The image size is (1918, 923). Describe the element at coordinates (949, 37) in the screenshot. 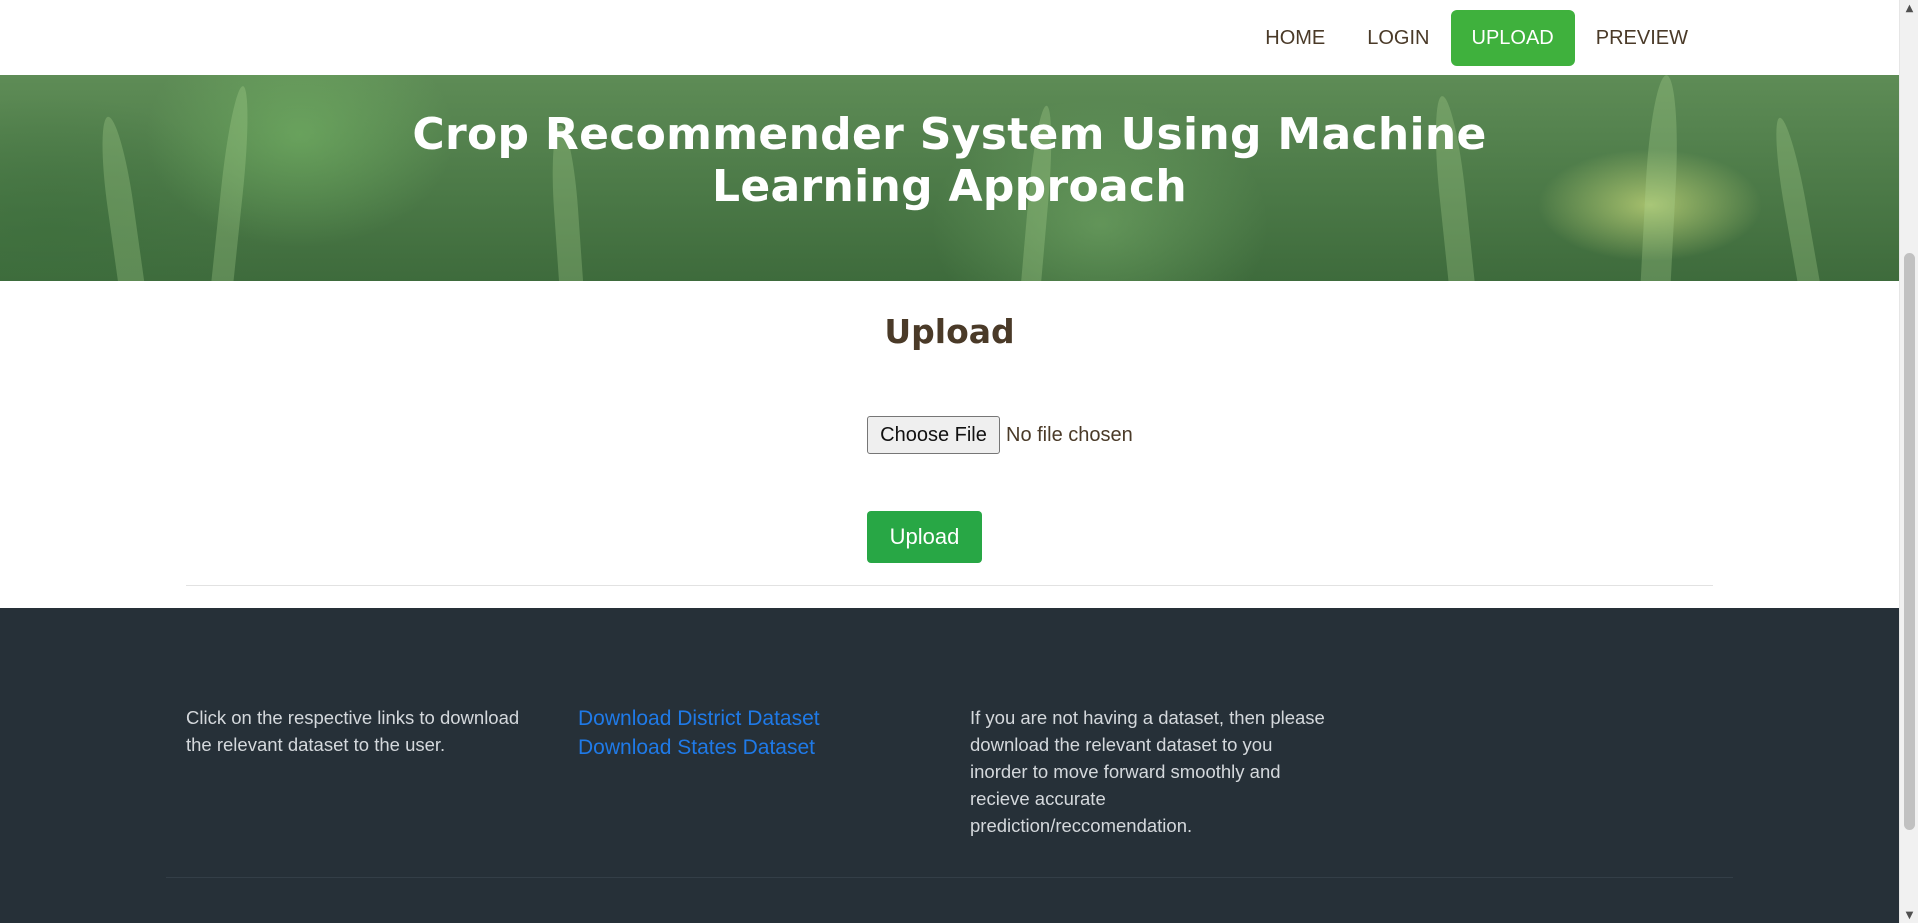

I see `top-navbar: HOME LOGIN UPLOAD PREVIEW` at that location.